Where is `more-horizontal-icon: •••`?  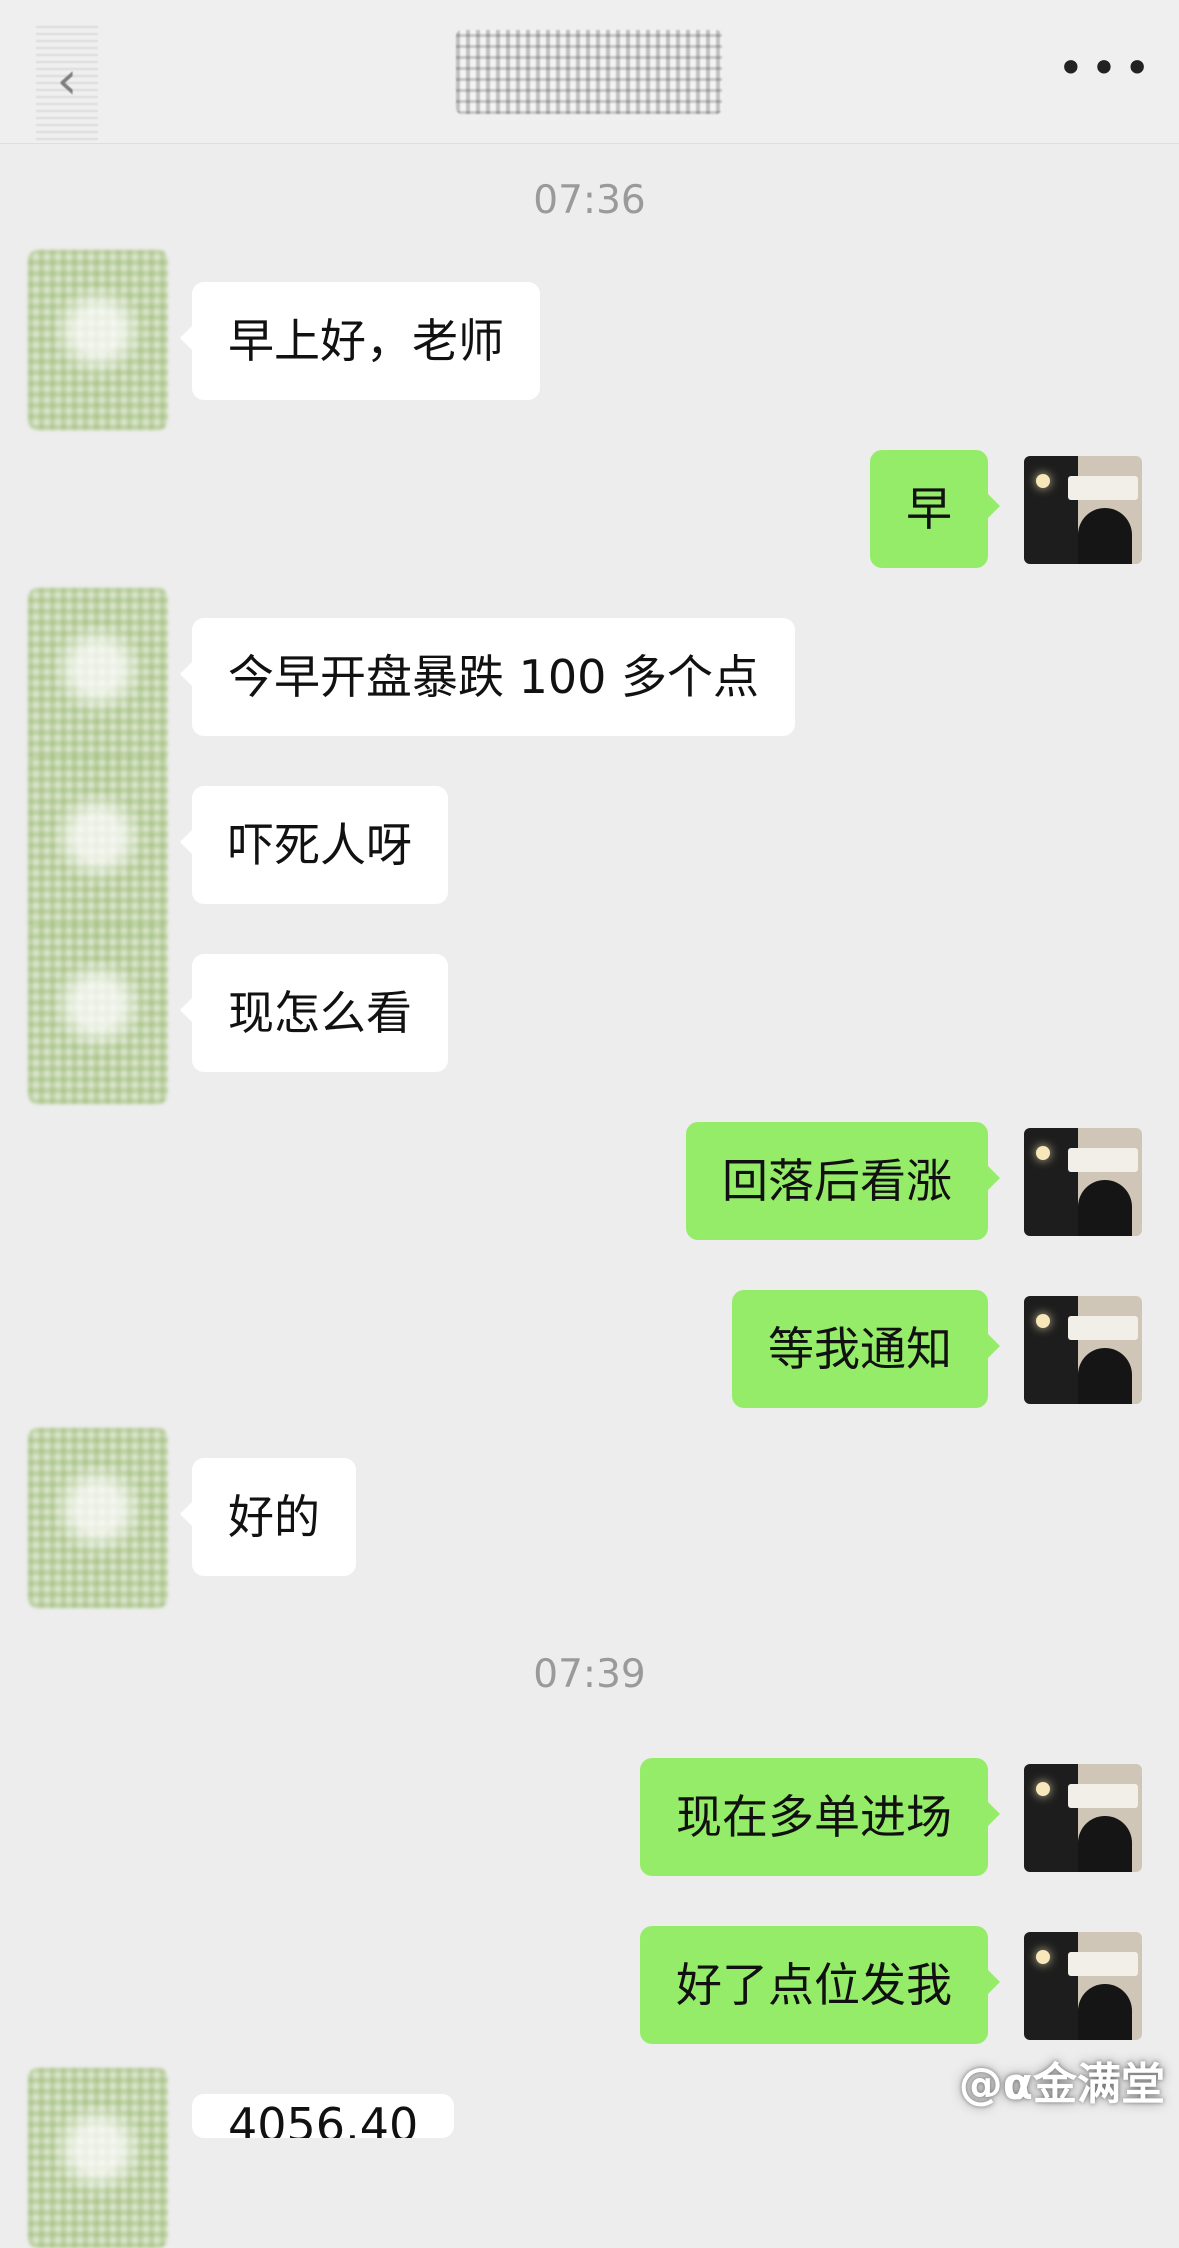
more-horizontal-icon: ••• is located at coordinates (1107, 68).